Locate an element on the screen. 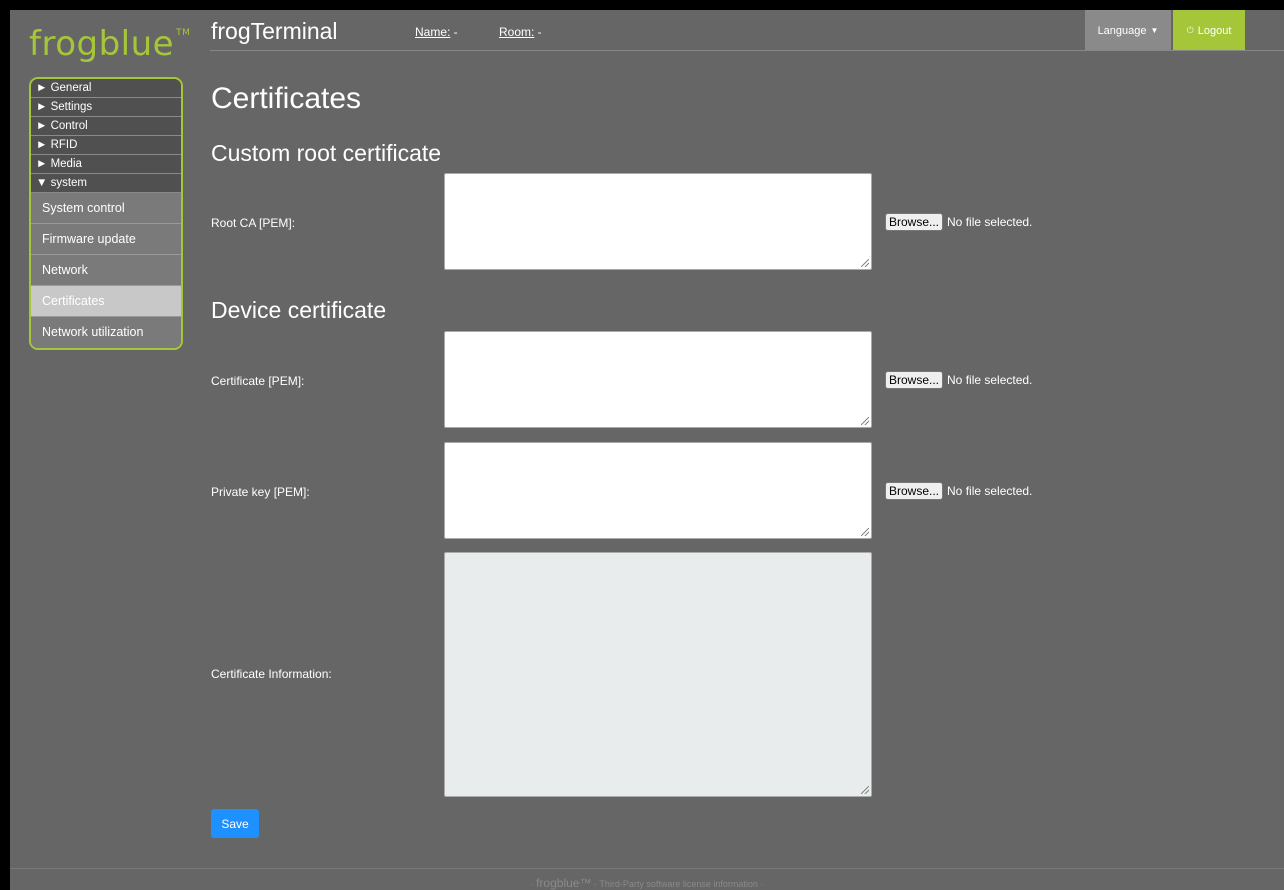  license-link: Third-Party software license information is located at coordinates (678, 884).